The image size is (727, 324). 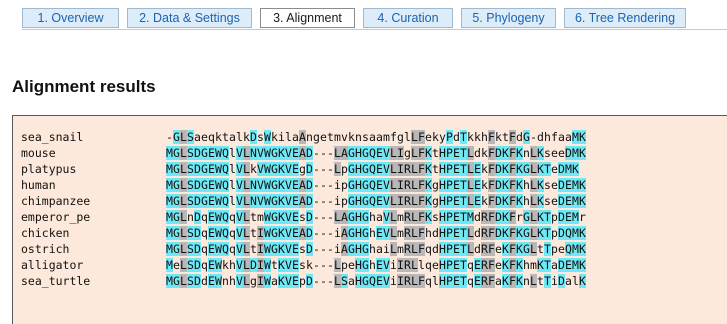 I want to click on tab-data-settings: 2. Data & Settings, so click(x=189, y=18).